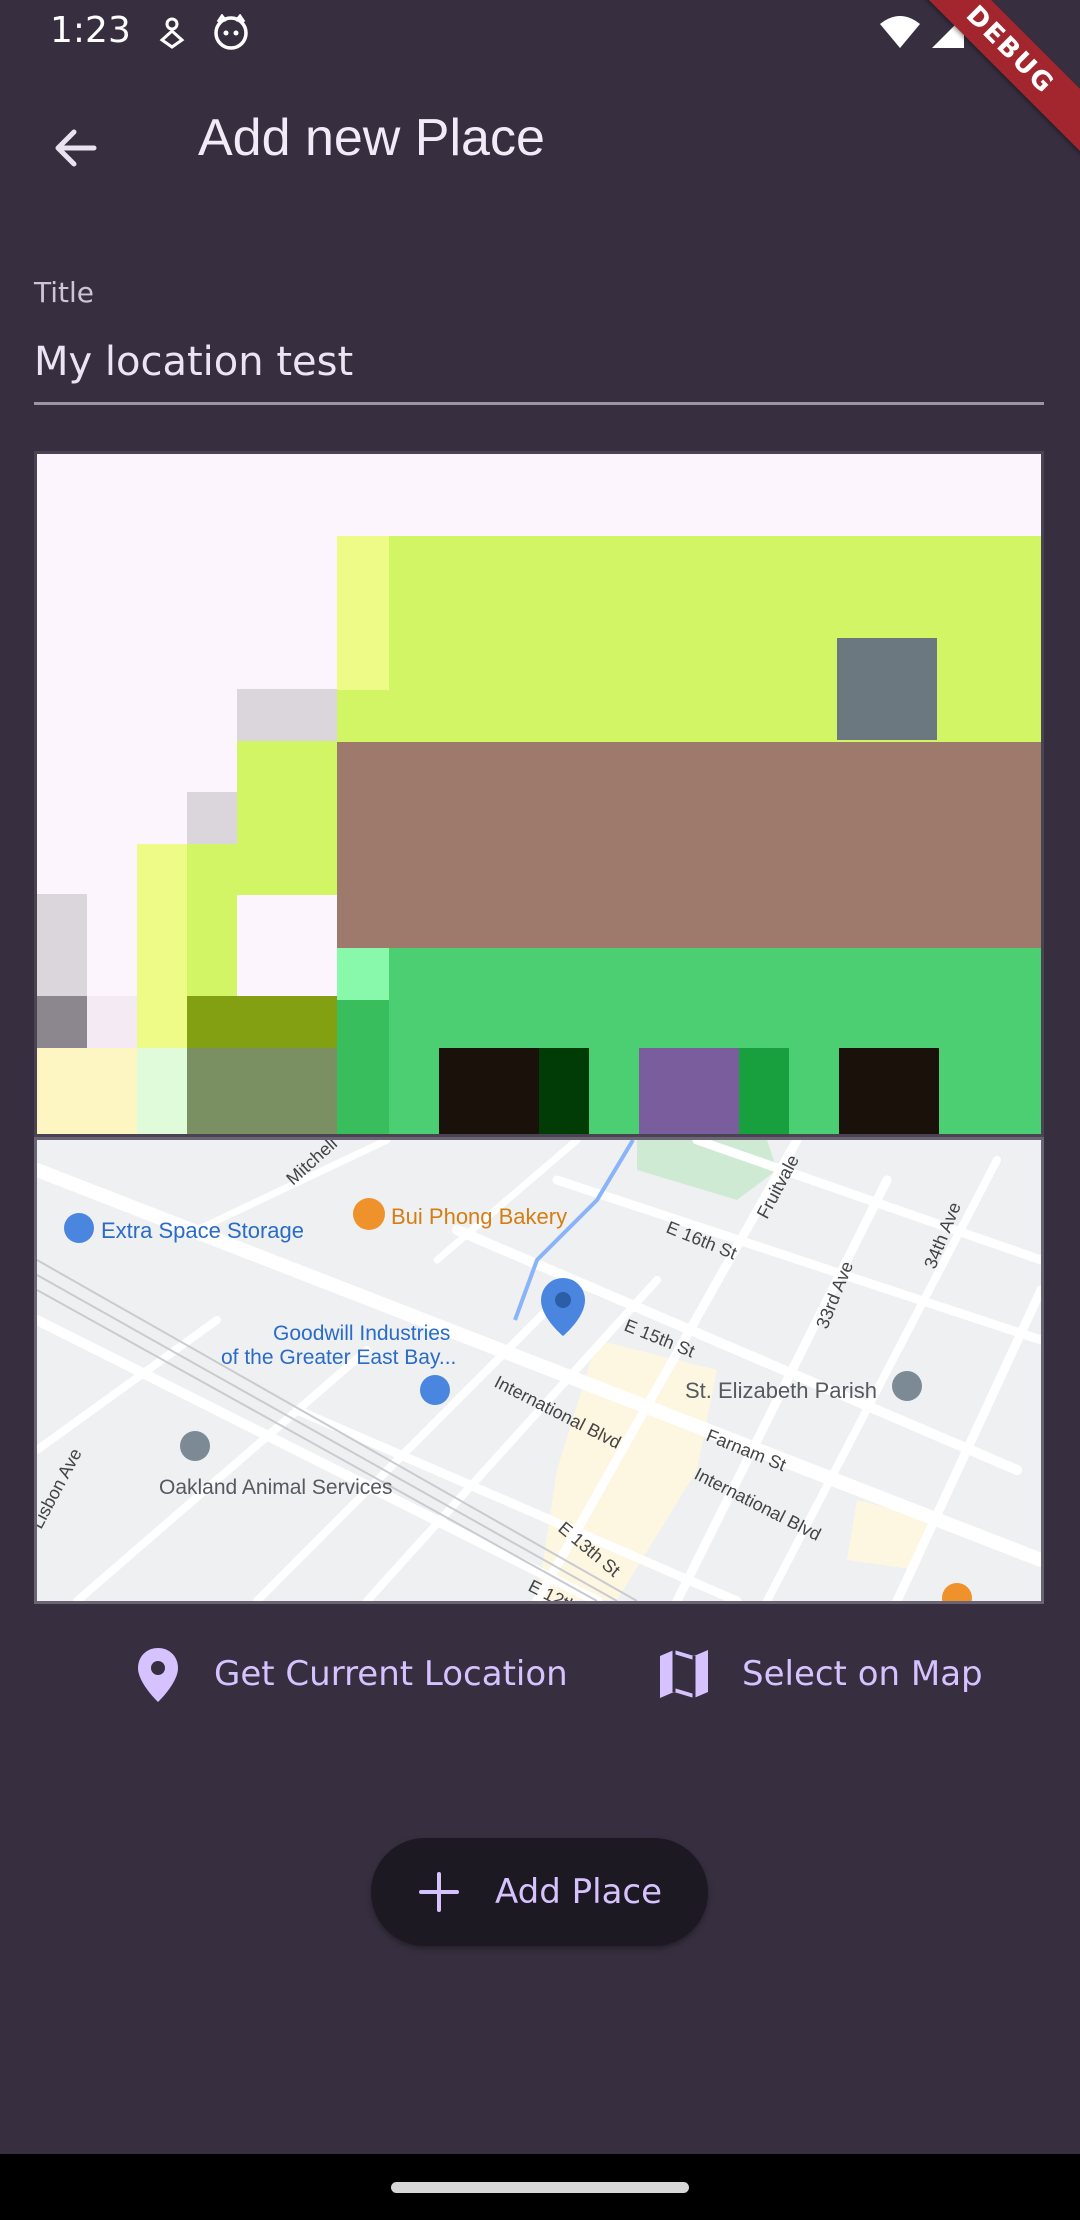 This screenshot has width=1080, height=2220. I want to click on location-actions: Get Current Location Select on Map, so click(540, 1674).